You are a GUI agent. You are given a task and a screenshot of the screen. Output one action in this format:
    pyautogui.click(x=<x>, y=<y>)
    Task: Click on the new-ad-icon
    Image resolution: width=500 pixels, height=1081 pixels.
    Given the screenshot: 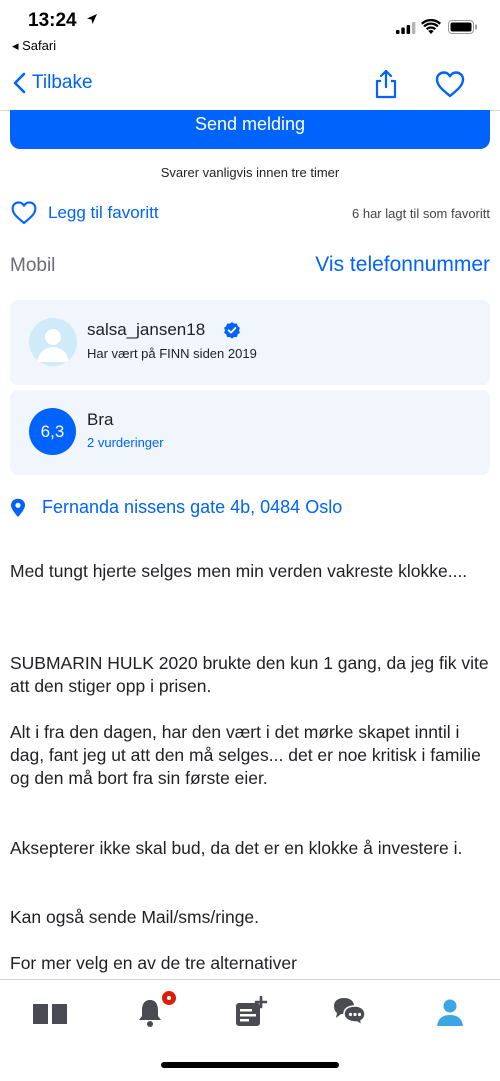 What is the action you would take?
    pyautogui.click(x=250, y=1012)
    